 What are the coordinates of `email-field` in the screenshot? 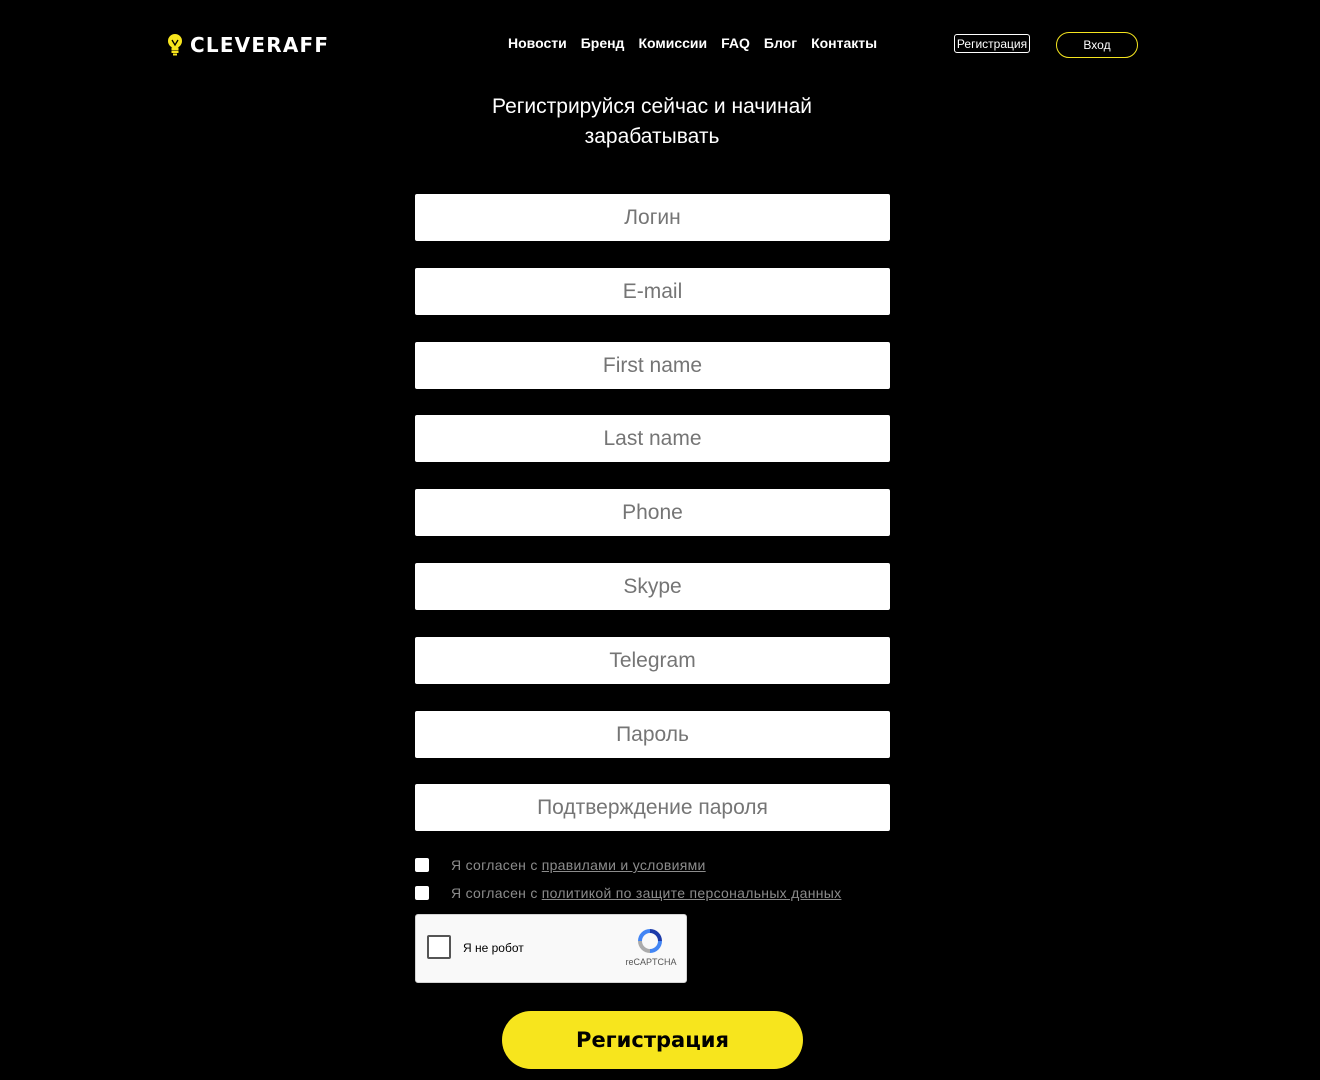 It's located at (652, 291).